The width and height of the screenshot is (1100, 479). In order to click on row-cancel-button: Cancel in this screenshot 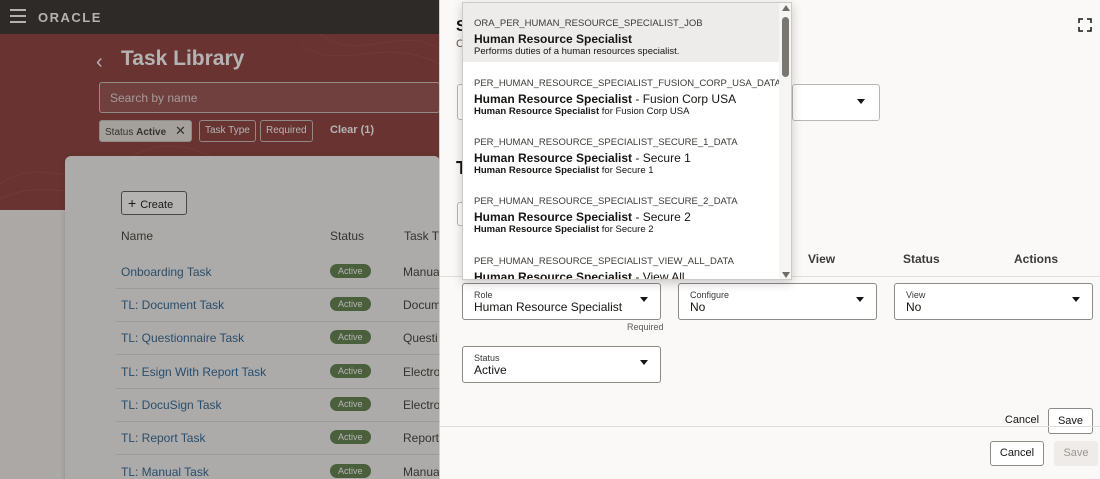, I will do `click(1022, 421)`.